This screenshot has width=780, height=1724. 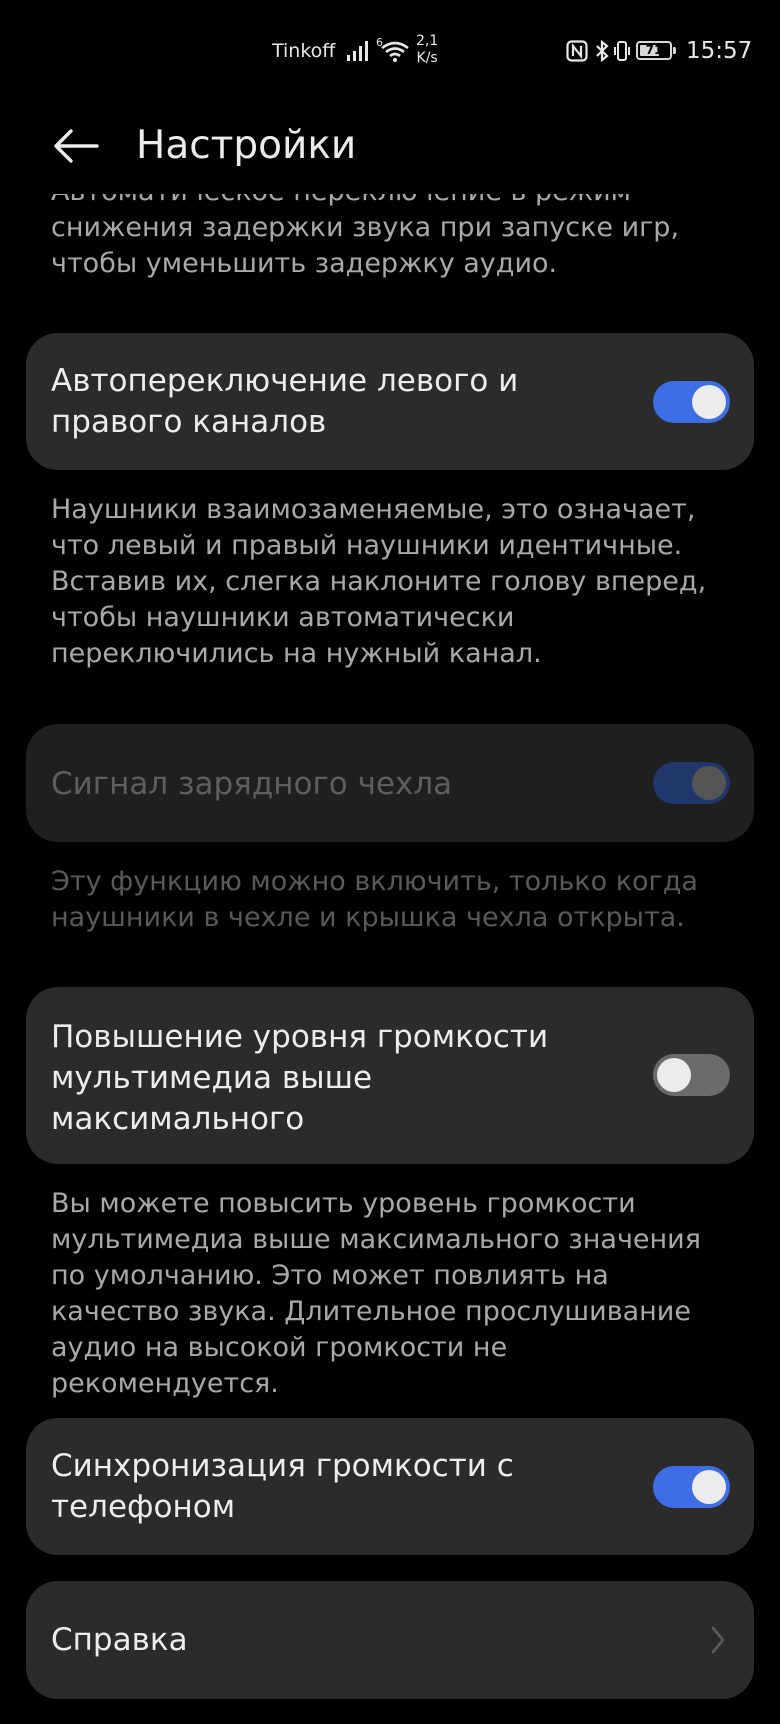 What do you see at coordinates (252, 784) in the screenshot?
I see `case-signal-label: Сигнал зарядного чехла` at bounding box center [252, 784].